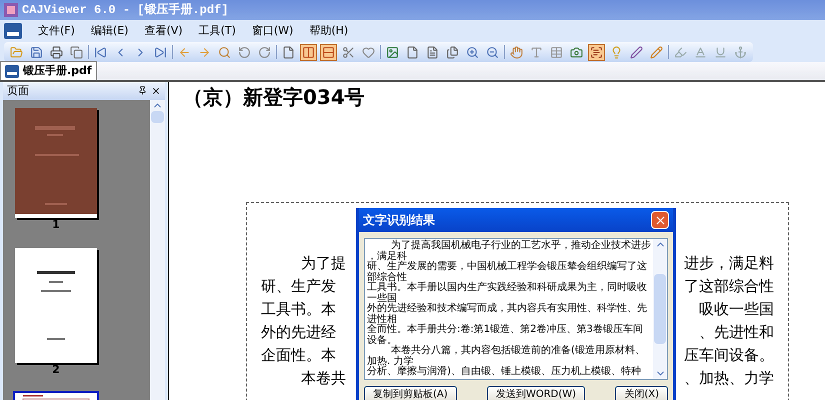 Image resolution: width=825 pixels, height=400 pixels. Describe the element at coordinates (616, 52) in the screenshot. I see `lightbulb-icon` at that location.